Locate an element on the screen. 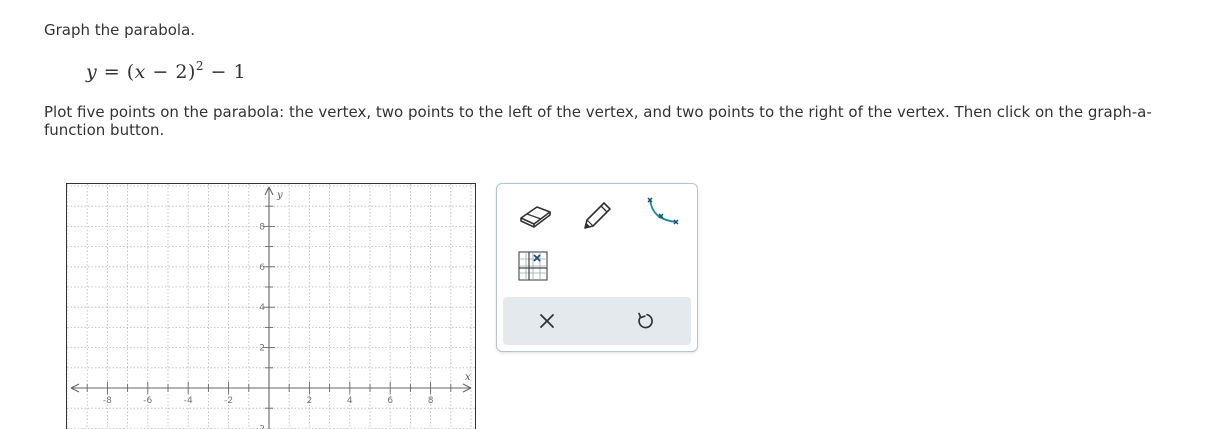 The height and width of the screenshot is (429, 1216). eraser-icon is located at coordinates (535, 217).